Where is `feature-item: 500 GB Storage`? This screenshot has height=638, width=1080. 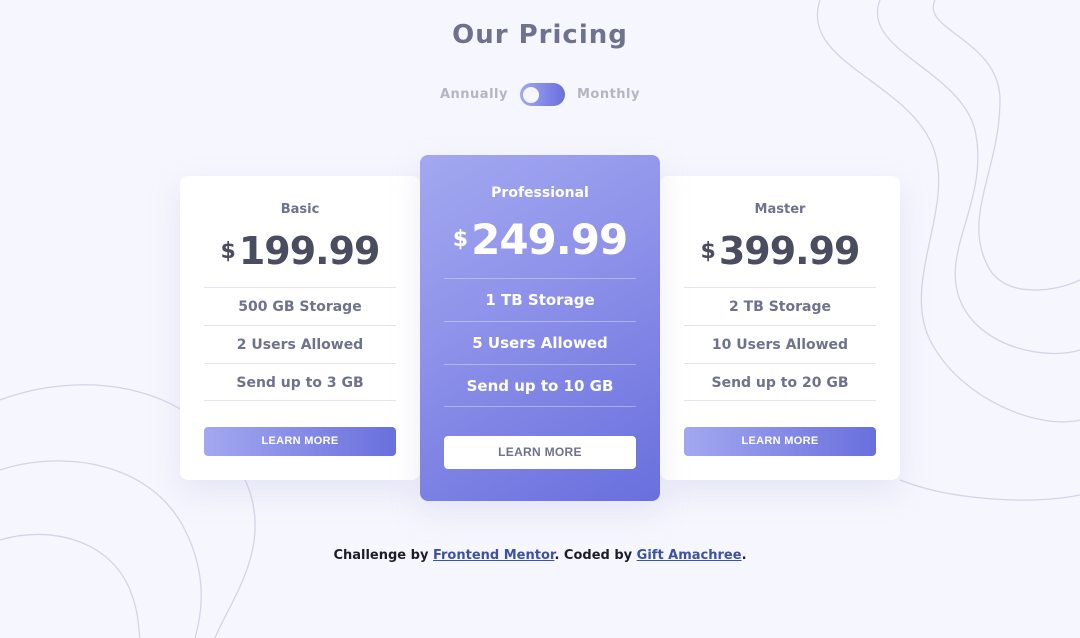
feature-item: 500 GB Storage is located at coordinates (300, 306).